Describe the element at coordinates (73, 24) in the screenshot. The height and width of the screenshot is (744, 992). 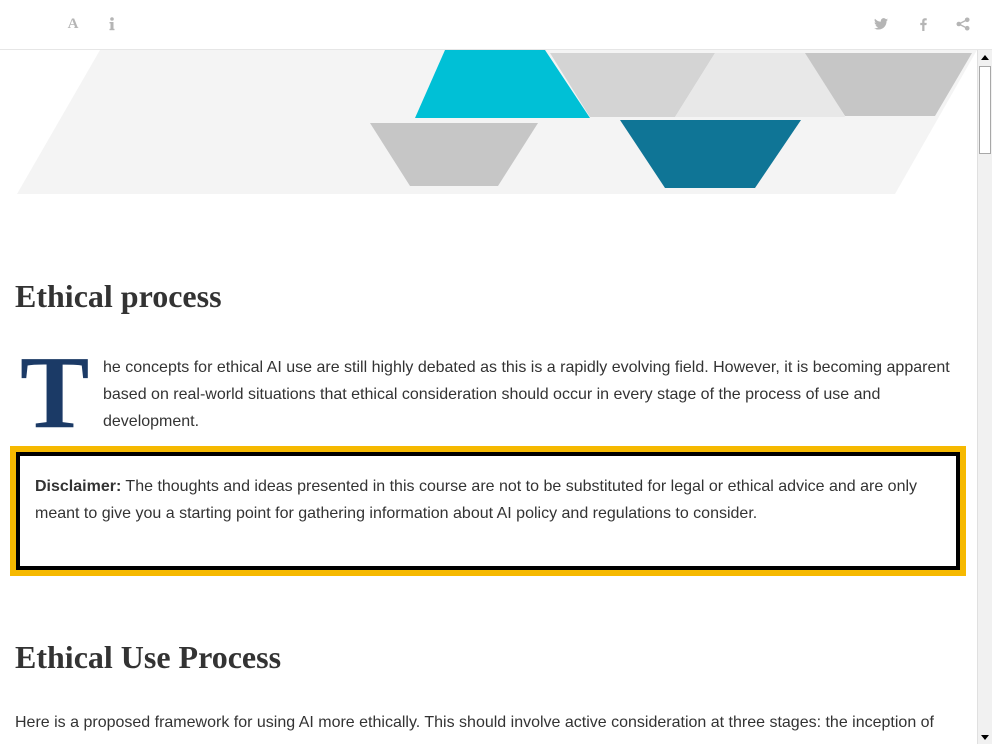
I see `font-size-icon: A` at that location.